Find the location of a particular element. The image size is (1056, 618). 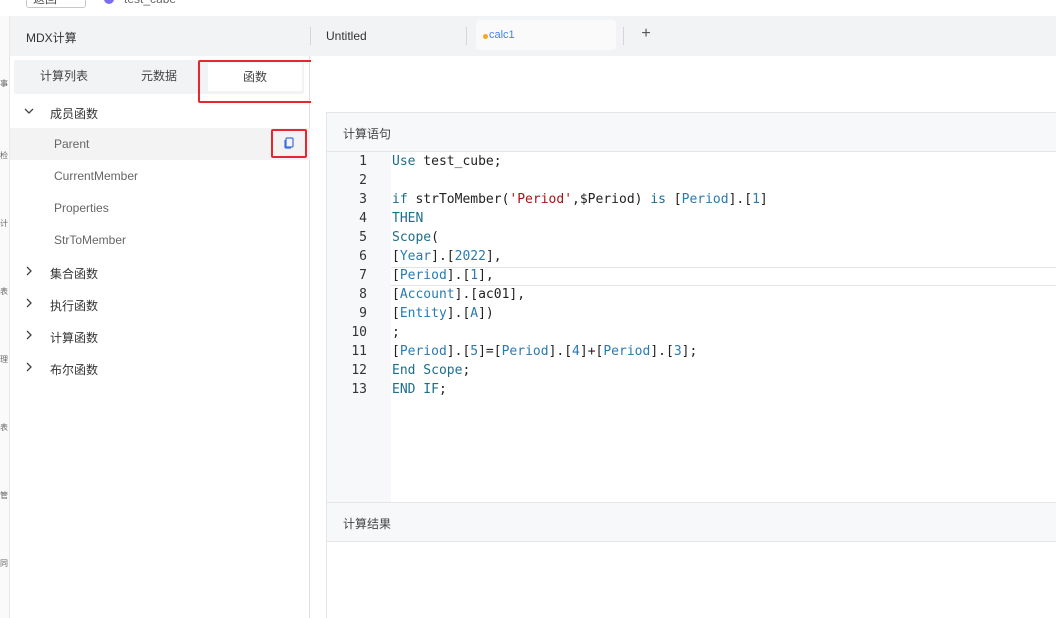

group-label: 集合函数 is located at coordinates (74, 274).